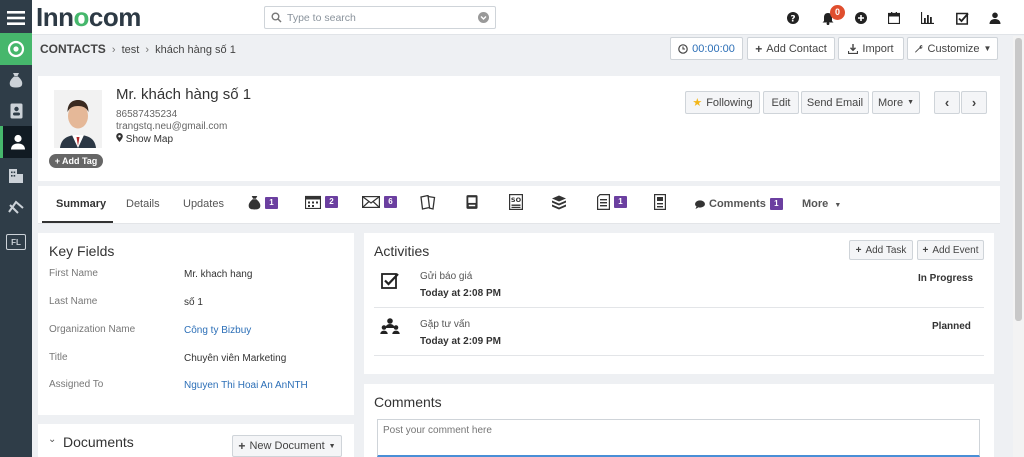 The width and height of the screenshot is (1024, 457). What do you see at coordinates (246, 385) in the screenshot?
I see `assigned-to-link: Nguyen Thi Hoai An AnNTH` at bounding box center [246, 385].